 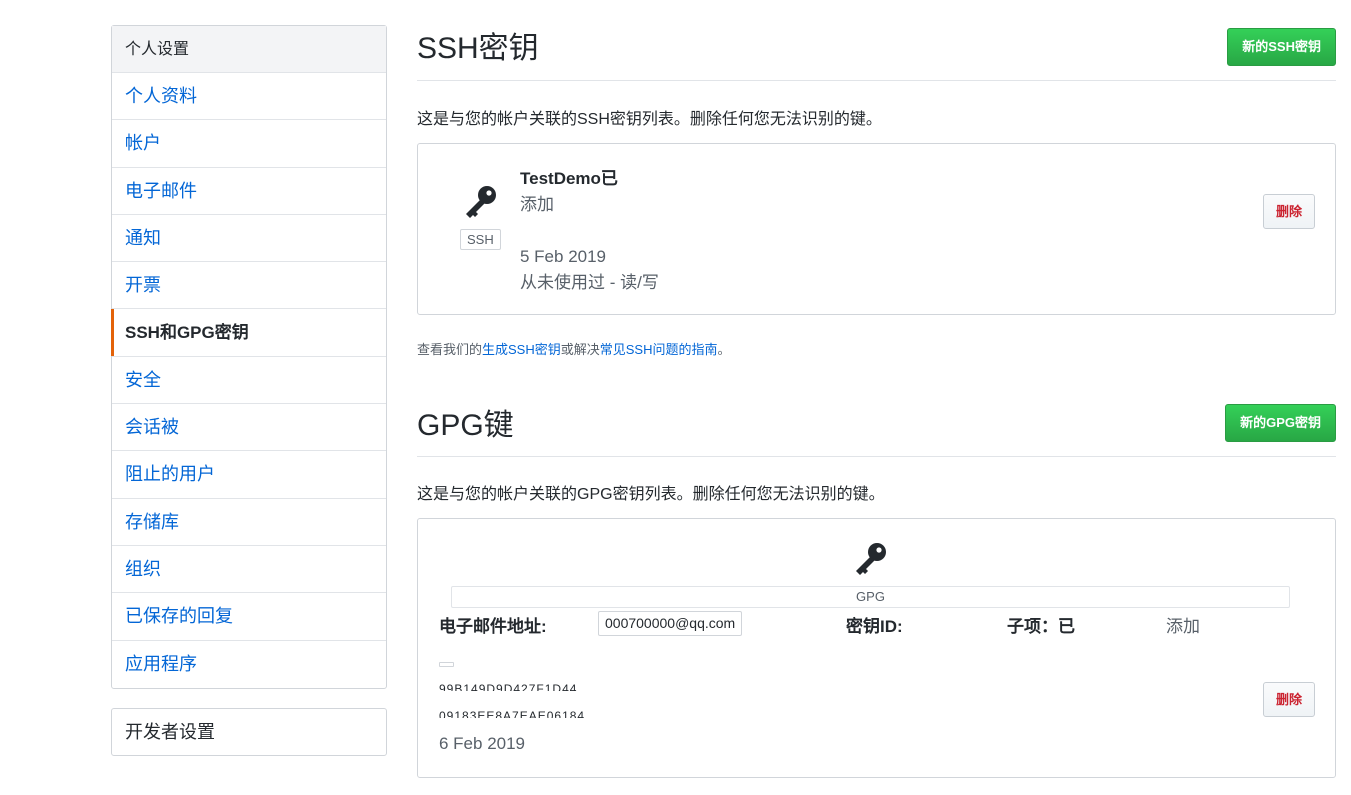 What do you see at coordinates (521, 349) in the screenshot?
I see `generate-ssh-key-link: 生成SSH密钥` at bounding box center [521, 349].